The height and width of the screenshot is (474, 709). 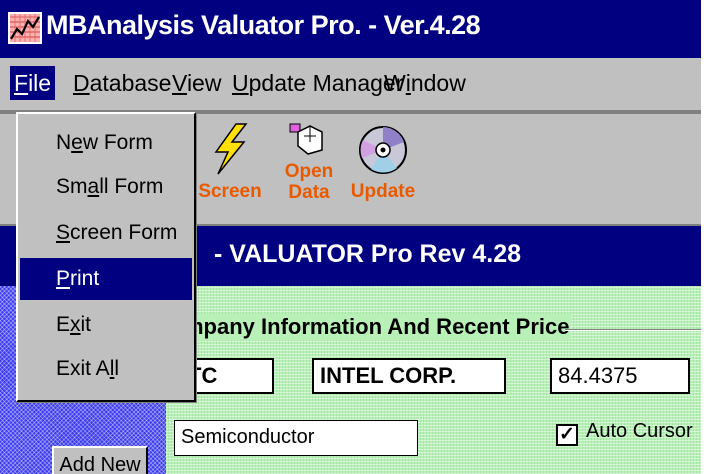 What do you see at coordinates (25, 28) in the screenshot?
I see `chart-app-icon` at bounding box center [25, 28].